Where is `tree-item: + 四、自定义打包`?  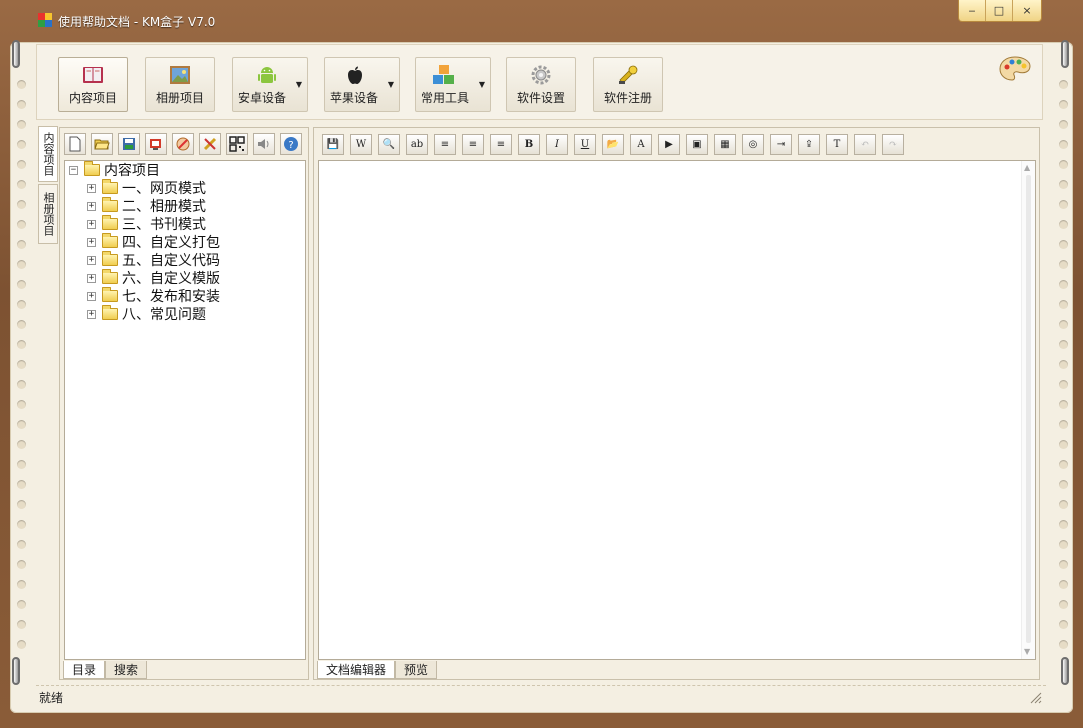
tree-item: + 四、自定义打包 is located at coordinates (153, 242).